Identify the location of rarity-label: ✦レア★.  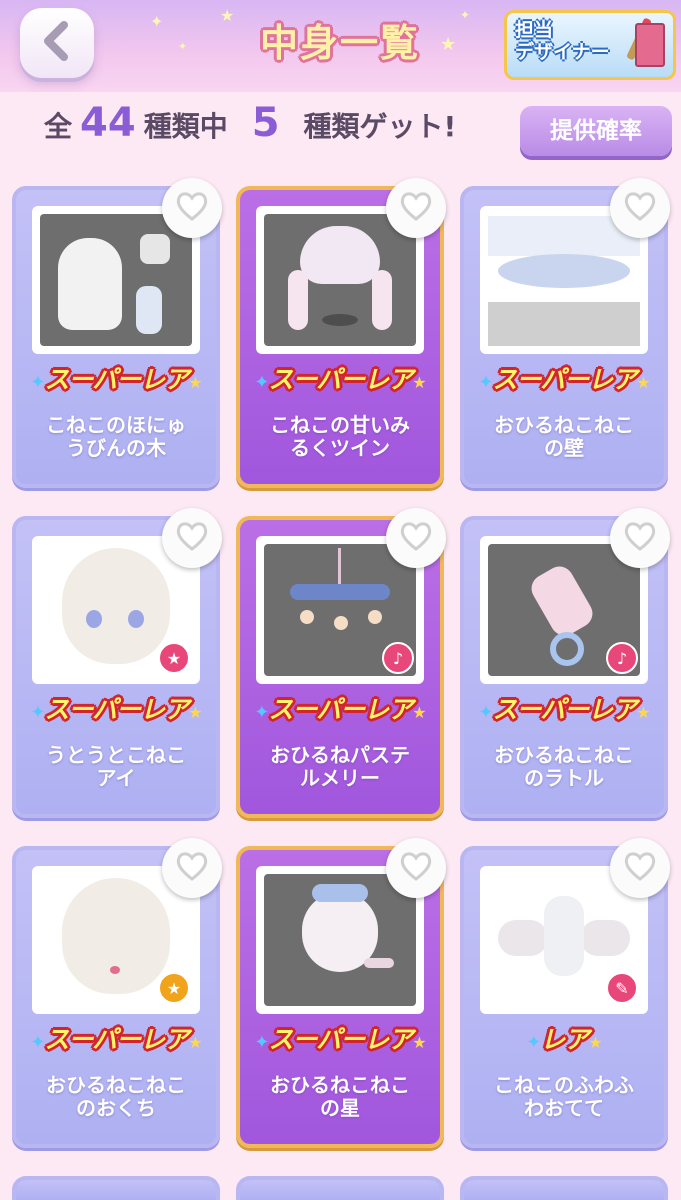
(564, 1039).